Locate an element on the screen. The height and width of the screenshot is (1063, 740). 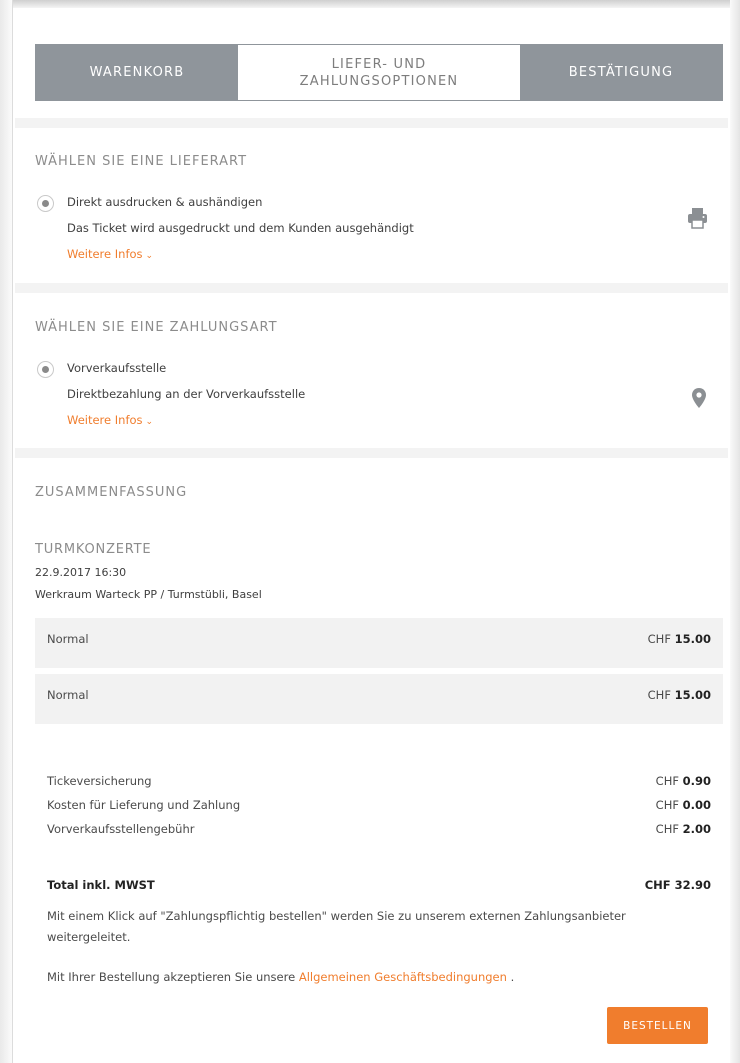
payment-option-radio is located at coordinates (45, 369).